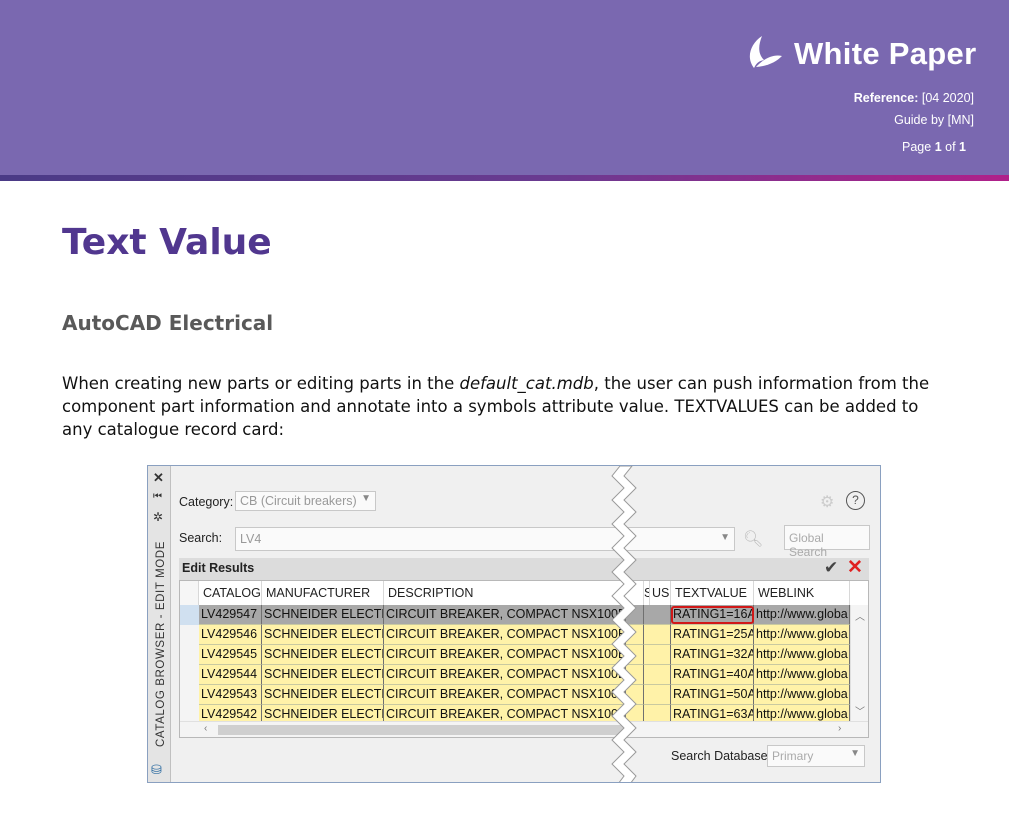 The image size is (1009, 813). What do you see at coordinates (158, 477) in the screenshot?
I see `close-icon: ✕` at bounding box center [158, 477].